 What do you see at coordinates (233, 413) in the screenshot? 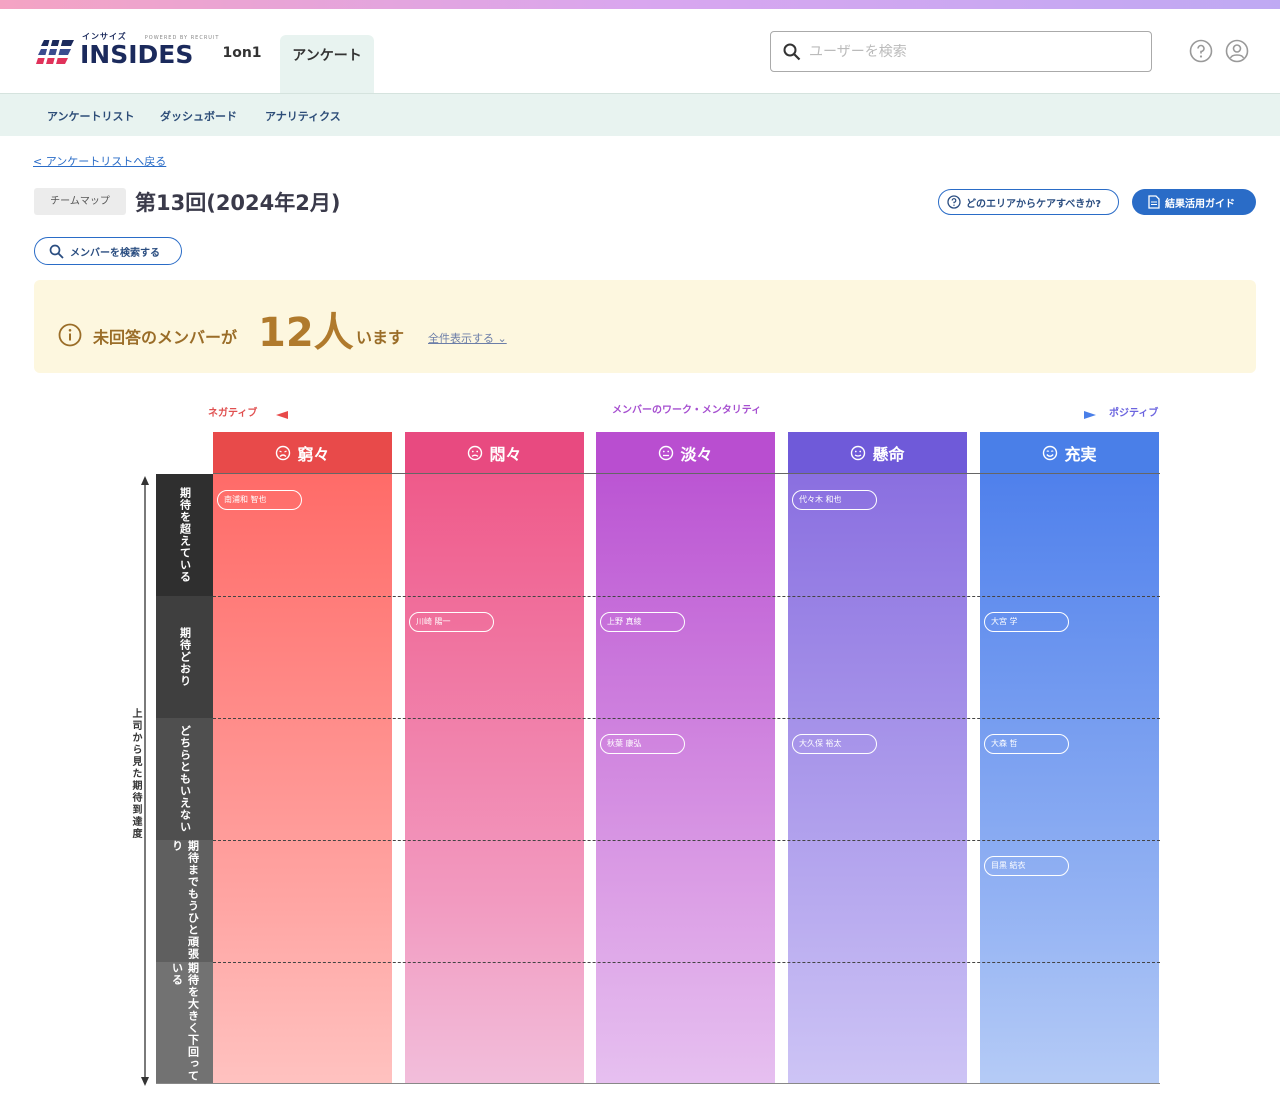
I see `axis-negative-label: ネガティブ` at bounding box center [233, 413].